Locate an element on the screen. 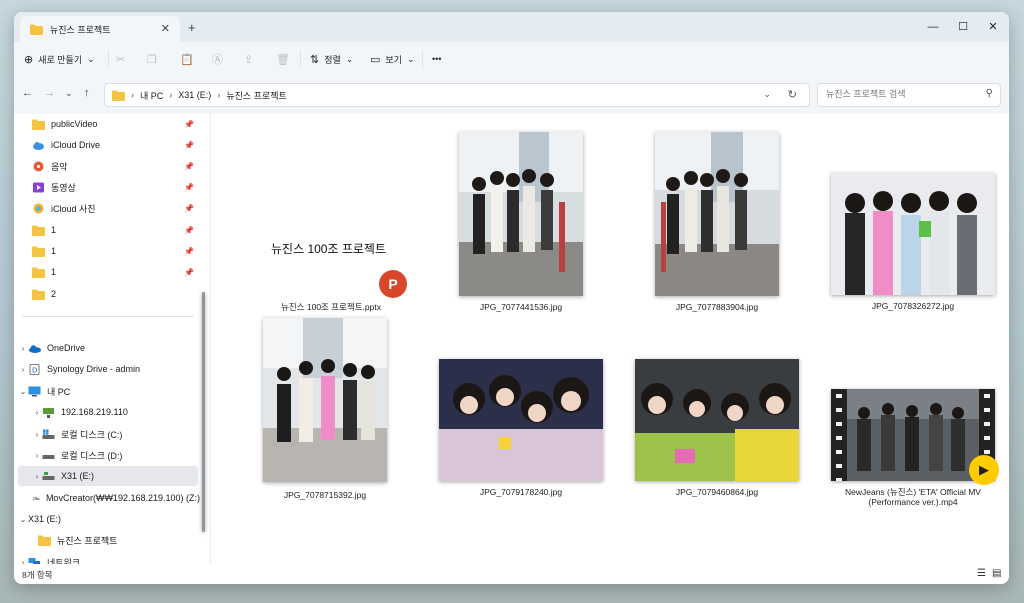 The image size is (1024, 603). sort-icon: ⇅ is located at coordinates (315, 59).